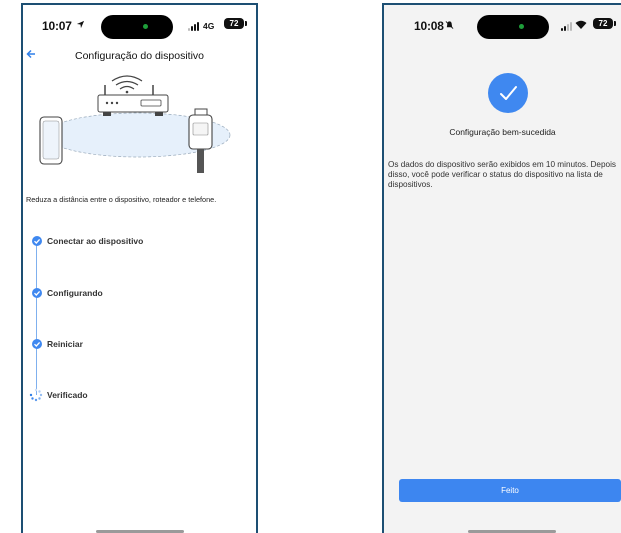 The height and width of the screenshot is (533, 621). Describe the element at coordinates (139, 56) in the screenshot. I see `page-title: Configuração do dispositivo` at that location.